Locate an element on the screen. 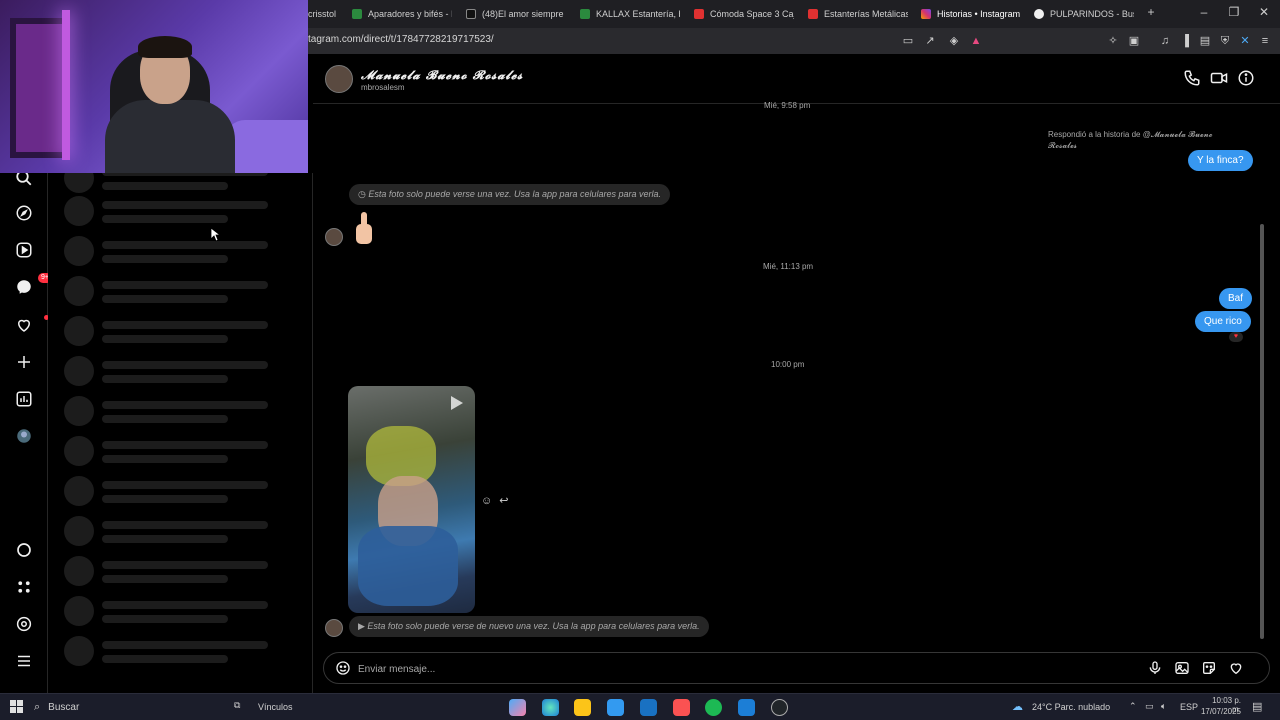 The image size is (1280, 720). chat-header: 𝓜𝓪𝓷𝓾𝓮𝓵𝓪 𝓑𝓾𝓮𝓷𝓸 𝓡𝓸𝓼𝓪𝓵𝓮𝓼 mbrosalesm is located at coordinates (796, 79).